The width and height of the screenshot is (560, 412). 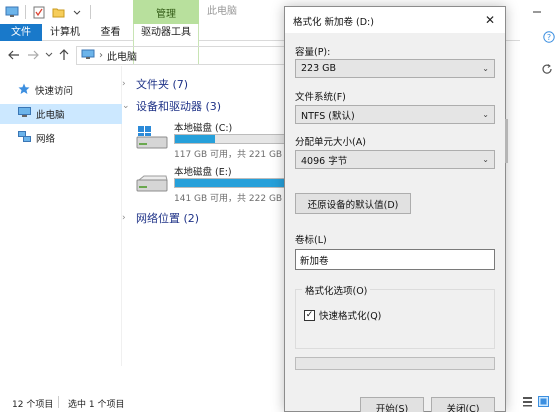 What do you see at coordinates (540, 206) in the screenshot?
I see `window-right-edge: ?` at bounding box center [540, 206].